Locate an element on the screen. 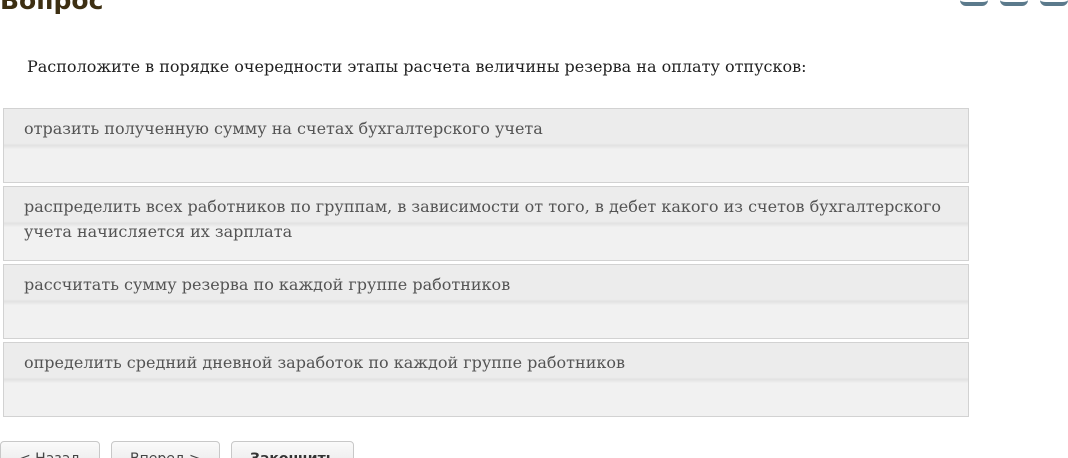 Image resolution: width=1068 pixels, height=458 pixels. navigation-buttons: < Назад Вперед > Закончить is located at coordinates (177, 449).